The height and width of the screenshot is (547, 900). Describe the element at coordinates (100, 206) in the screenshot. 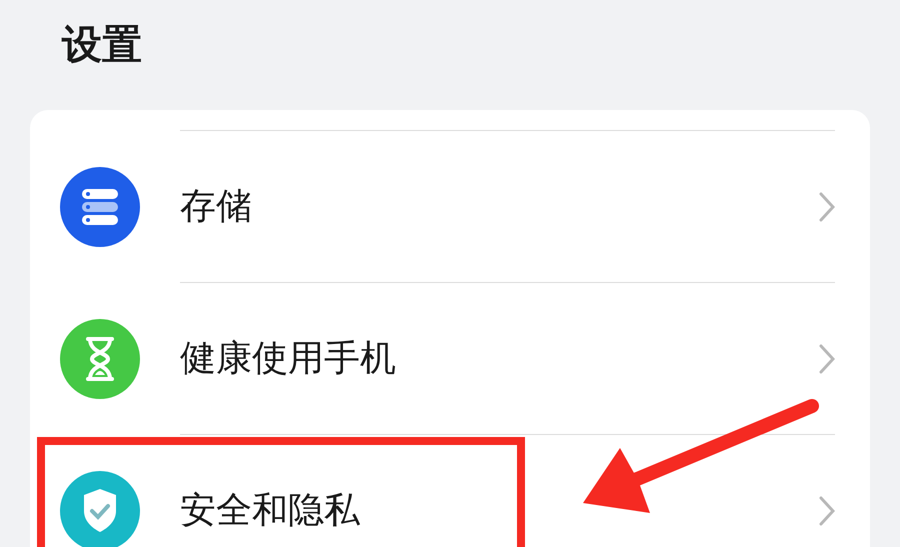

I see `storage-icon` at that location.